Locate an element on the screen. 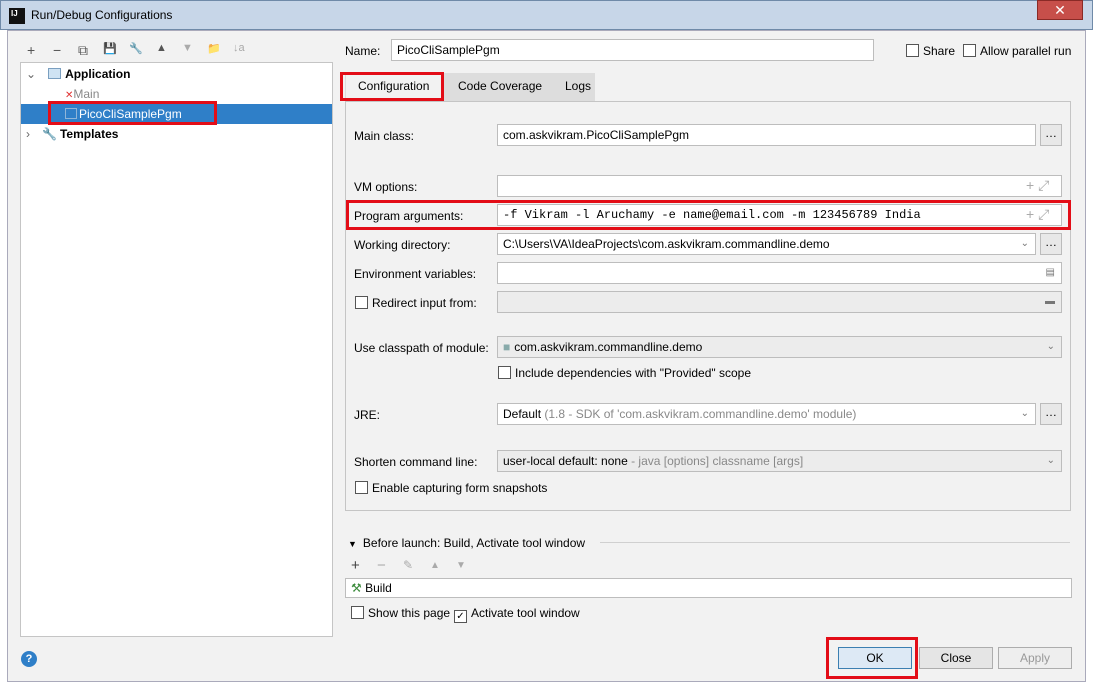  triangle-down-icon: ▼ is located at coordinates (352, 544).